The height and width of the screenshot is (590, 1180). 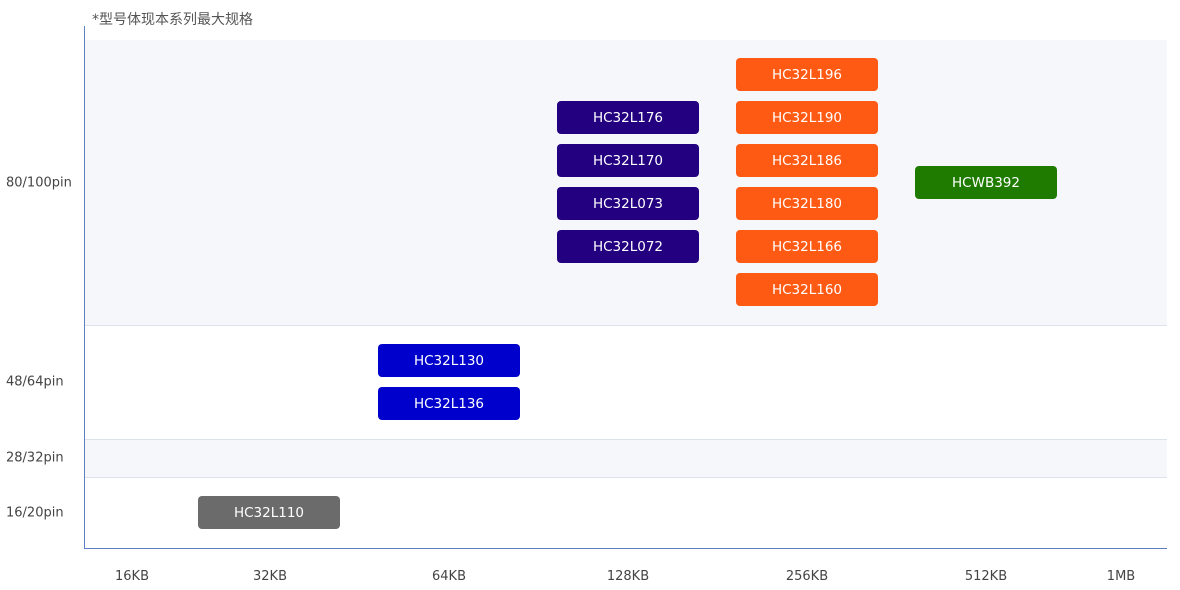 What do you see at coordinates (35, 382) in the screenshot?
I see `y-tick-label: 48/64pin` at bounding box center [35, 382].